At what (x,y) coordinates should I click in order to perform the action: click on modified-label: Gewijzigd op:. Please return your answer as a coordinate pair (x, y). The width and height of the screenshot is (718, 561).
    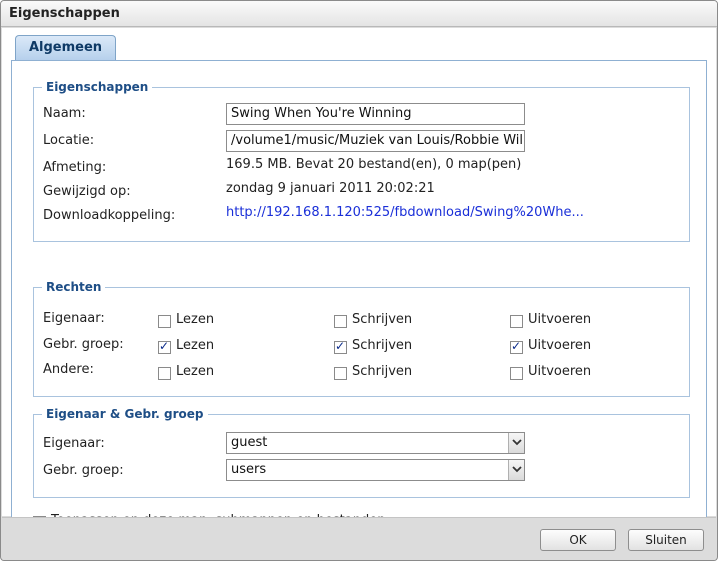
    Looking at the image, I should click on (87, 191).